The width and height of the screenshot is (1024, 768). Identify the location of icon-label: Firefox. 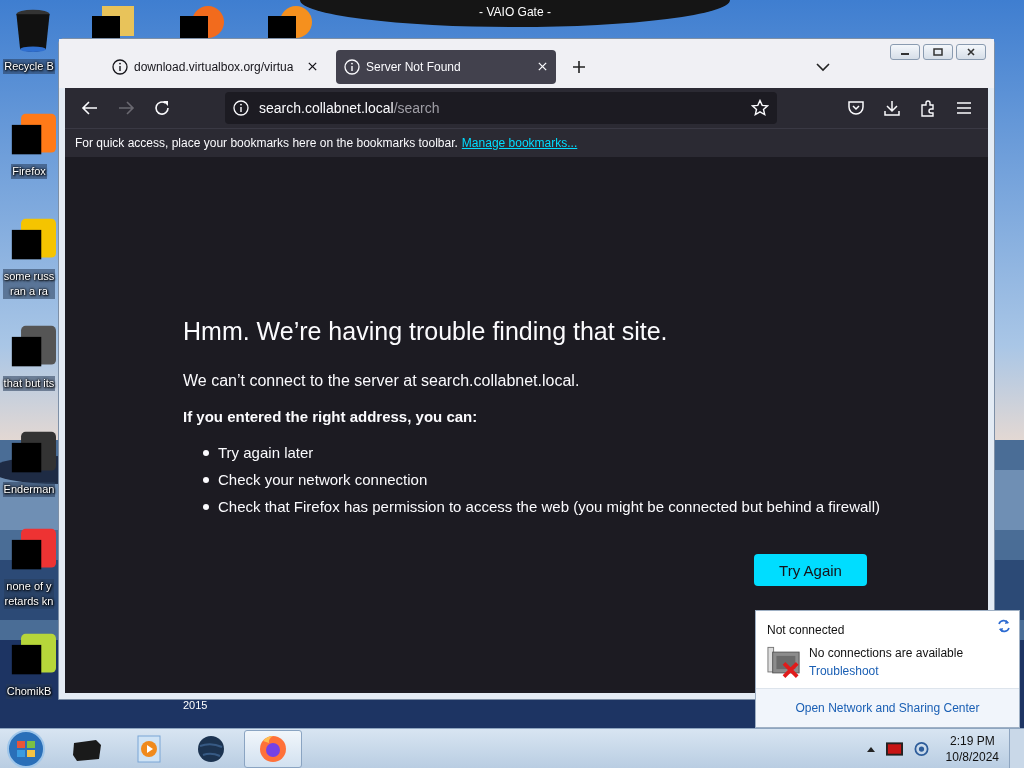
(29, 171).